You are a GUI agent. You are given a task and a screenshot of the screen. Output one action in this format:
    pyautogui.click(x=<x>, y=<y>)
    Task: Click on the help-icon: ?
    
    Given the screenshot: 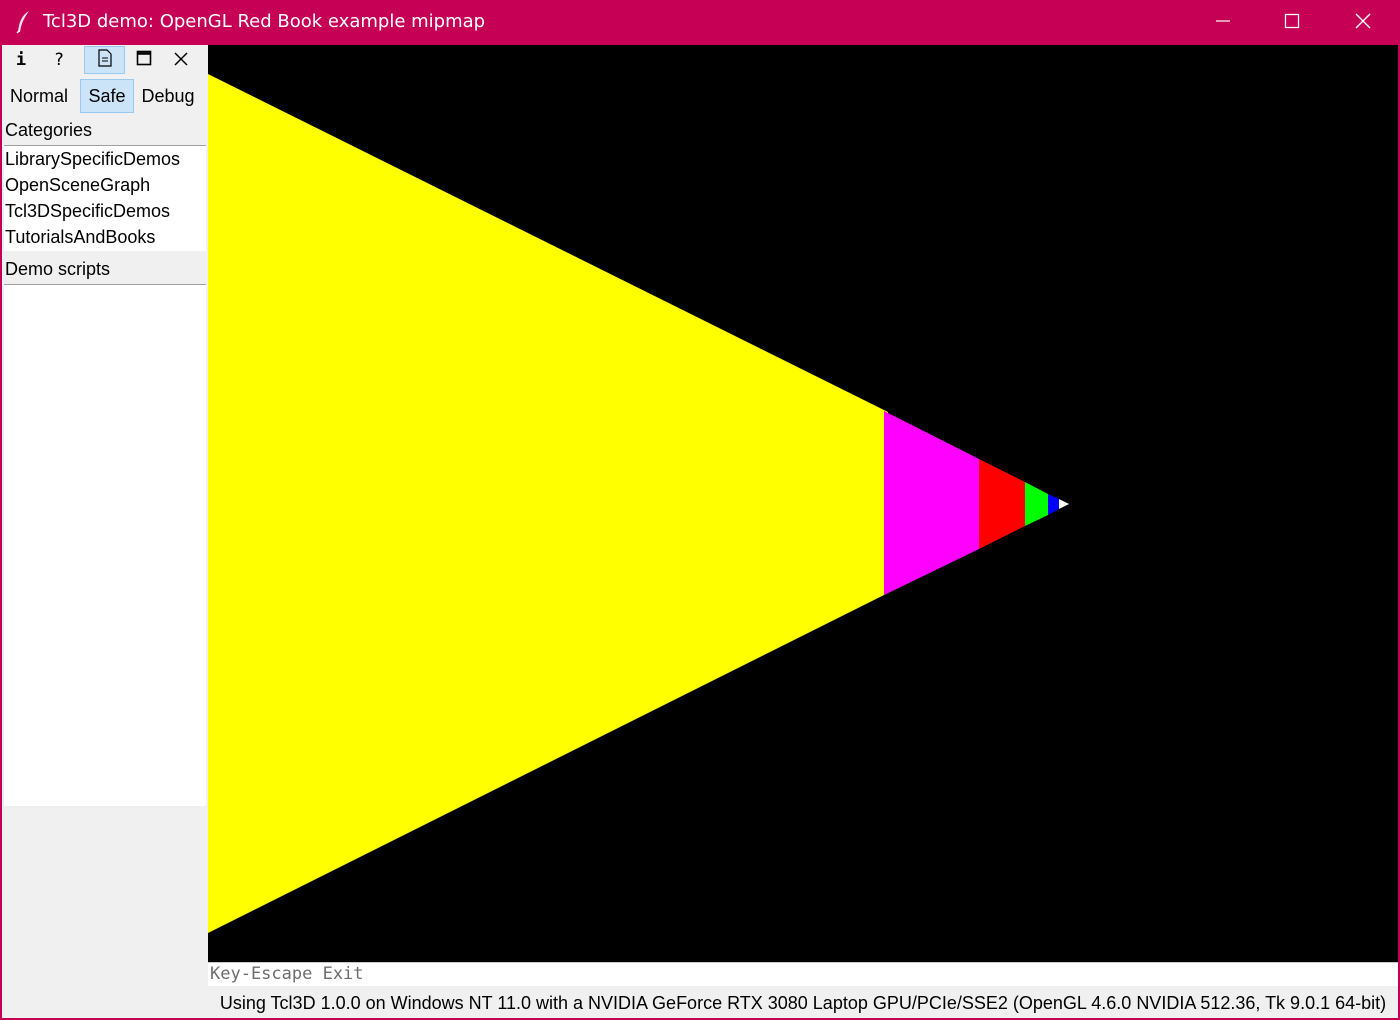 What is the action you would take?
    pyautogui.click(x=59, y=60)
    